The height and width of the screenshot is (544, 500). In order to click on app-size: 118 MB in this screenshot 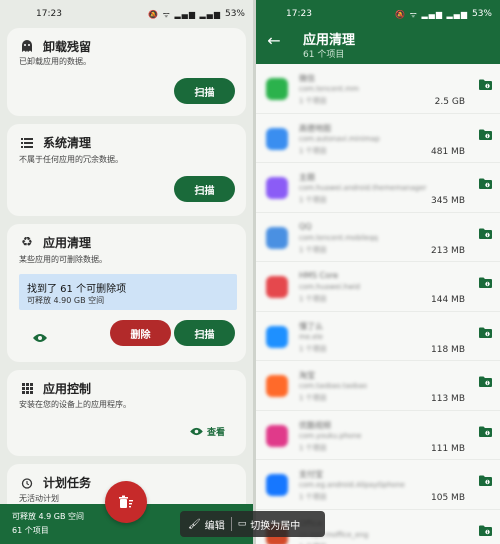, I will do `click(448, 349)`.